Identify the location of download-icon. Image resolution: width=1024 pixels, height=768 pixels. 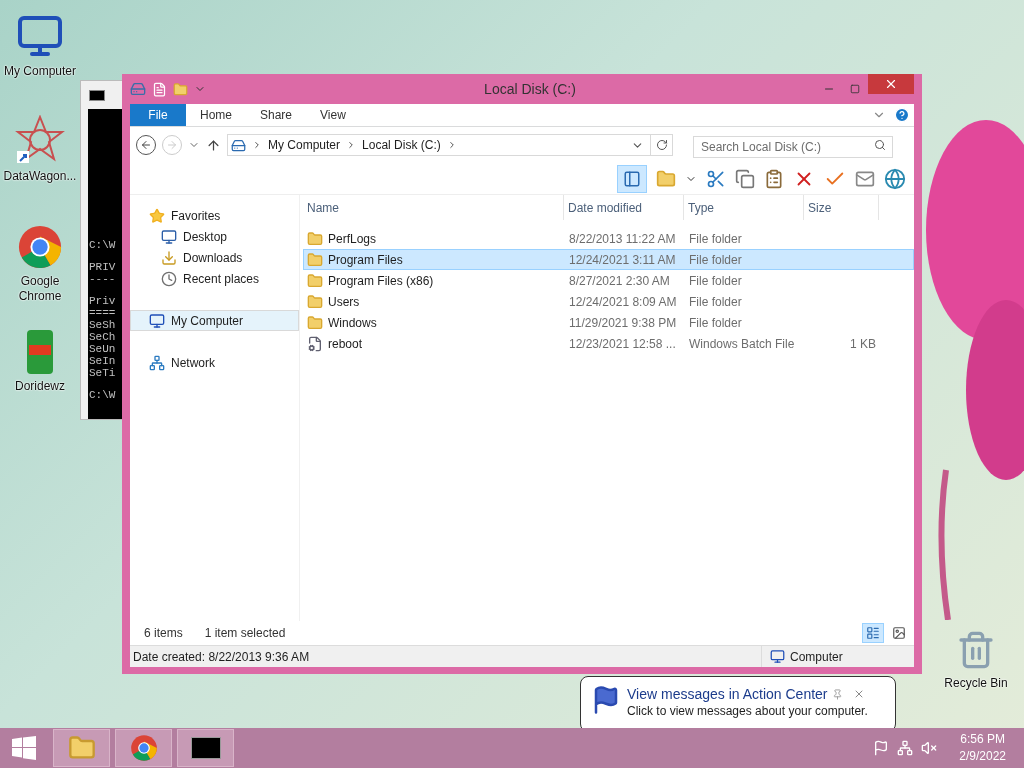
(169, 257).